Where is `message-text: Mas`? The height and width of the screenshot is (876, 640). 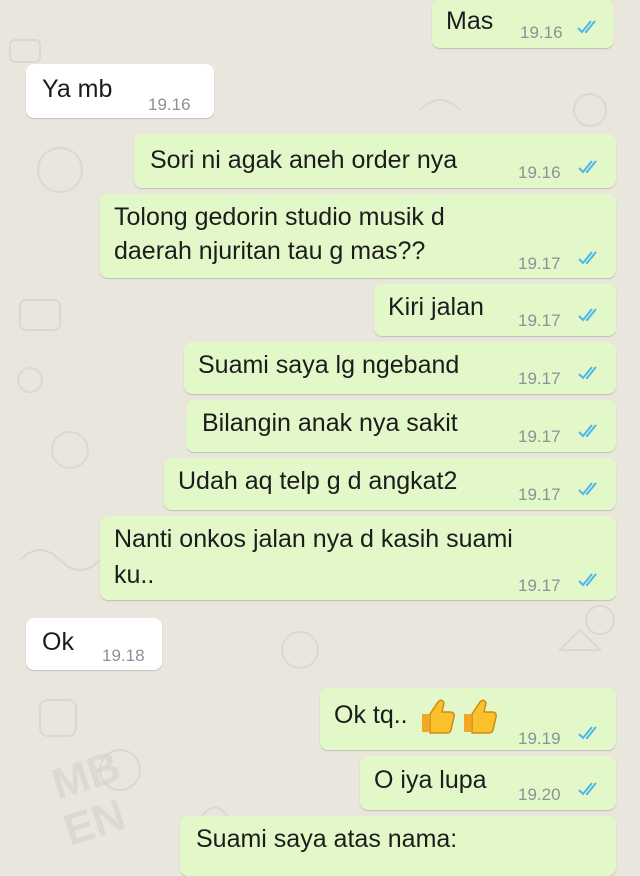
message-text: Mas is located at coordinates (470, 21).